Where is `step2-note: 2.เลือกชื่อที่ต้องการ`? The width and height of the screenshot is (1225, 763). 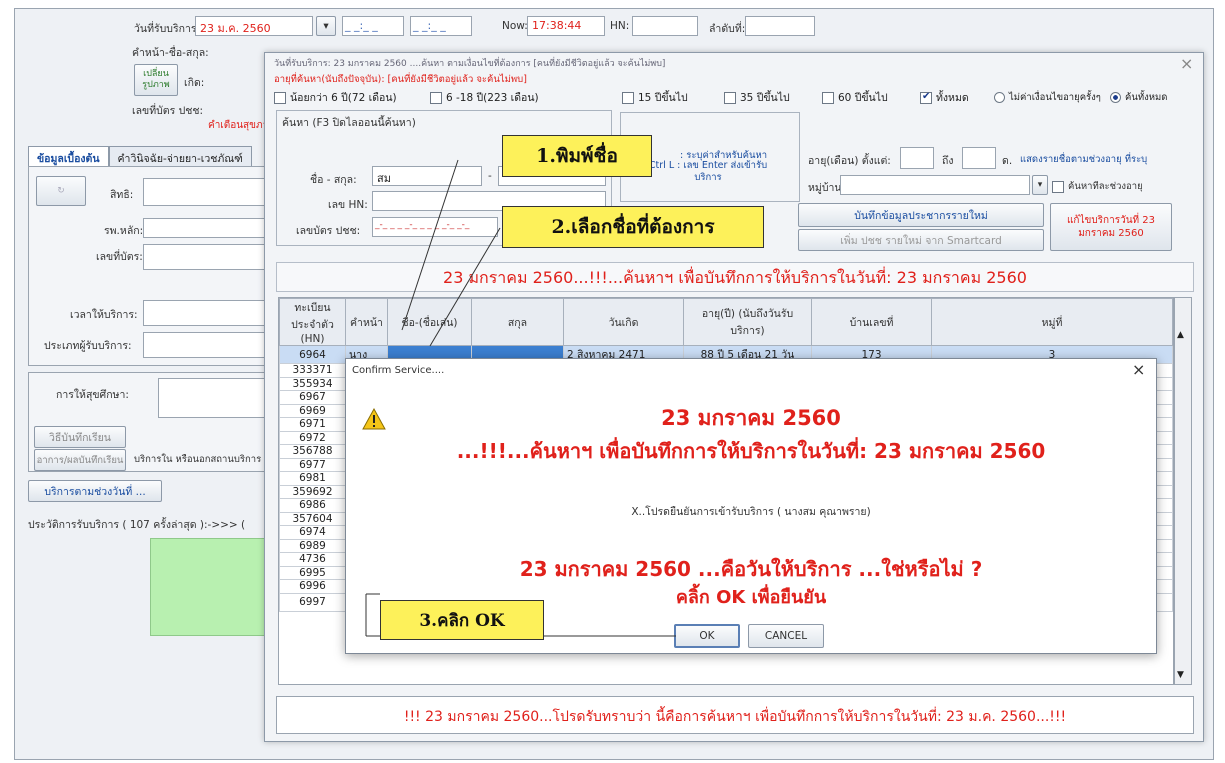 step2-note: 2.เลือกชื่อที่ต้องการ is located at coordinates (633, 227).